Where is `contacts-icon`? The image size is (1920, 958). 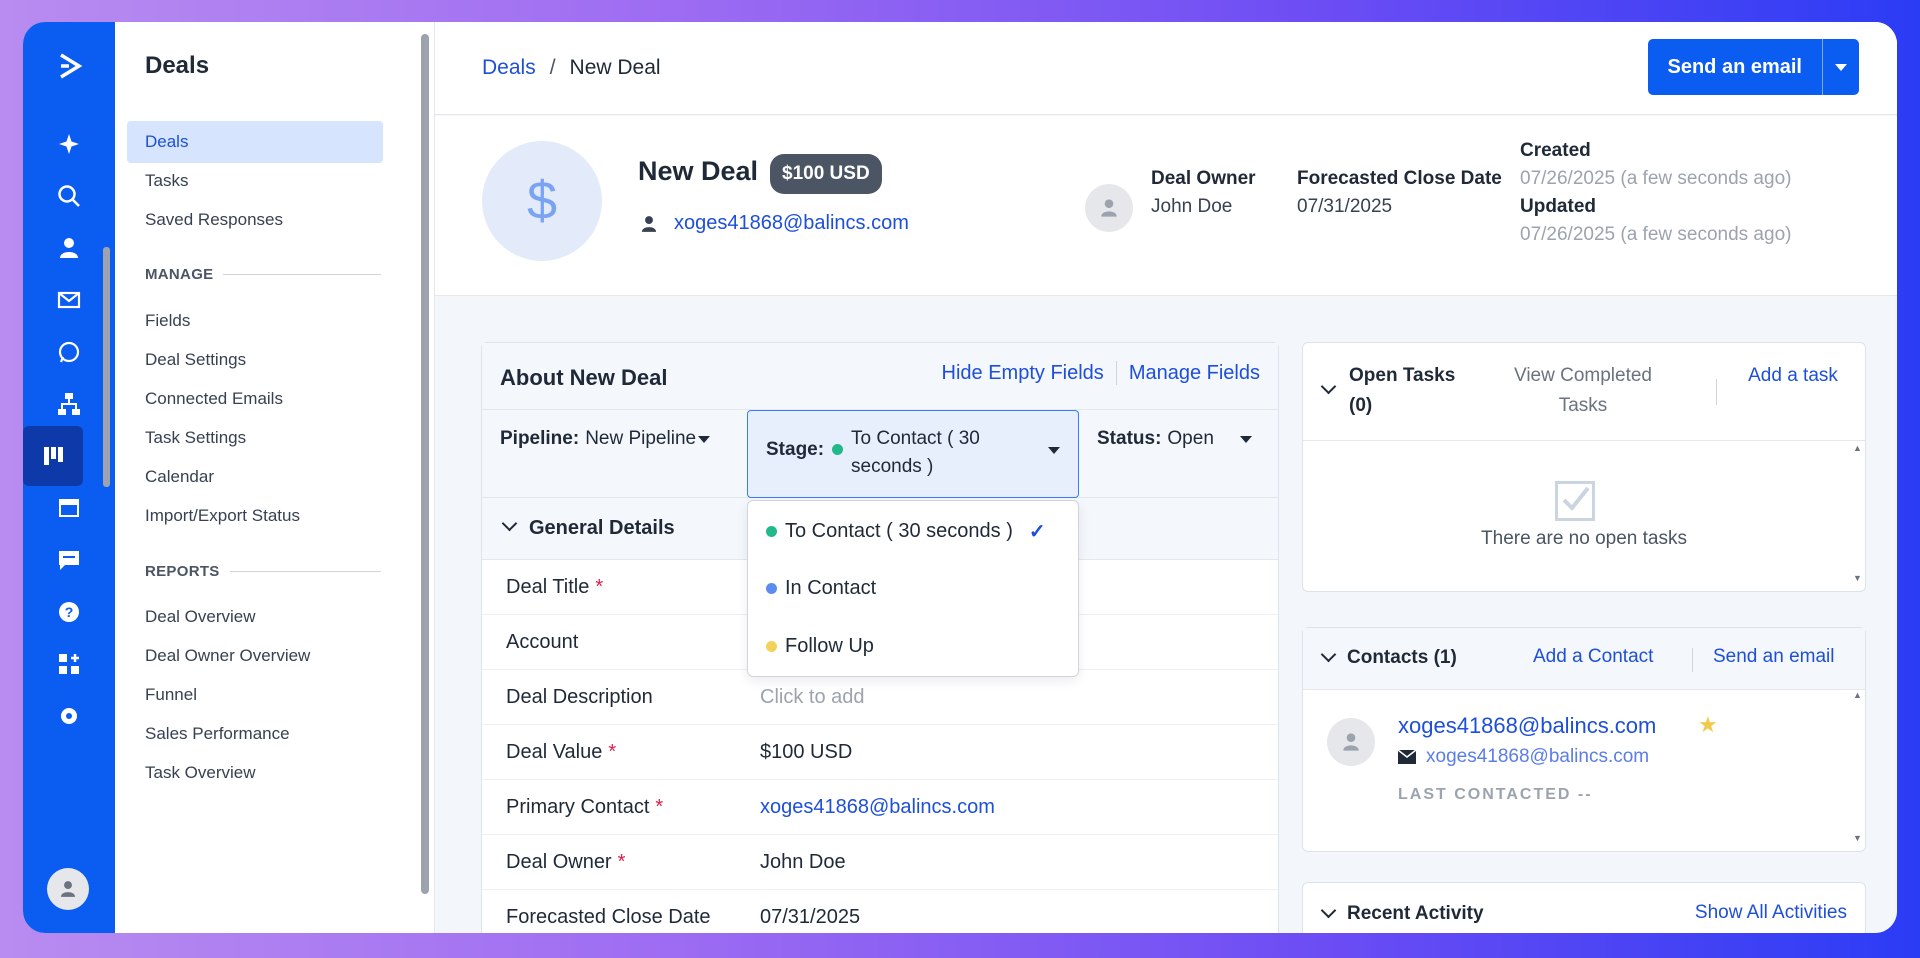
contacts-icon is located at coordinates (69, 248).